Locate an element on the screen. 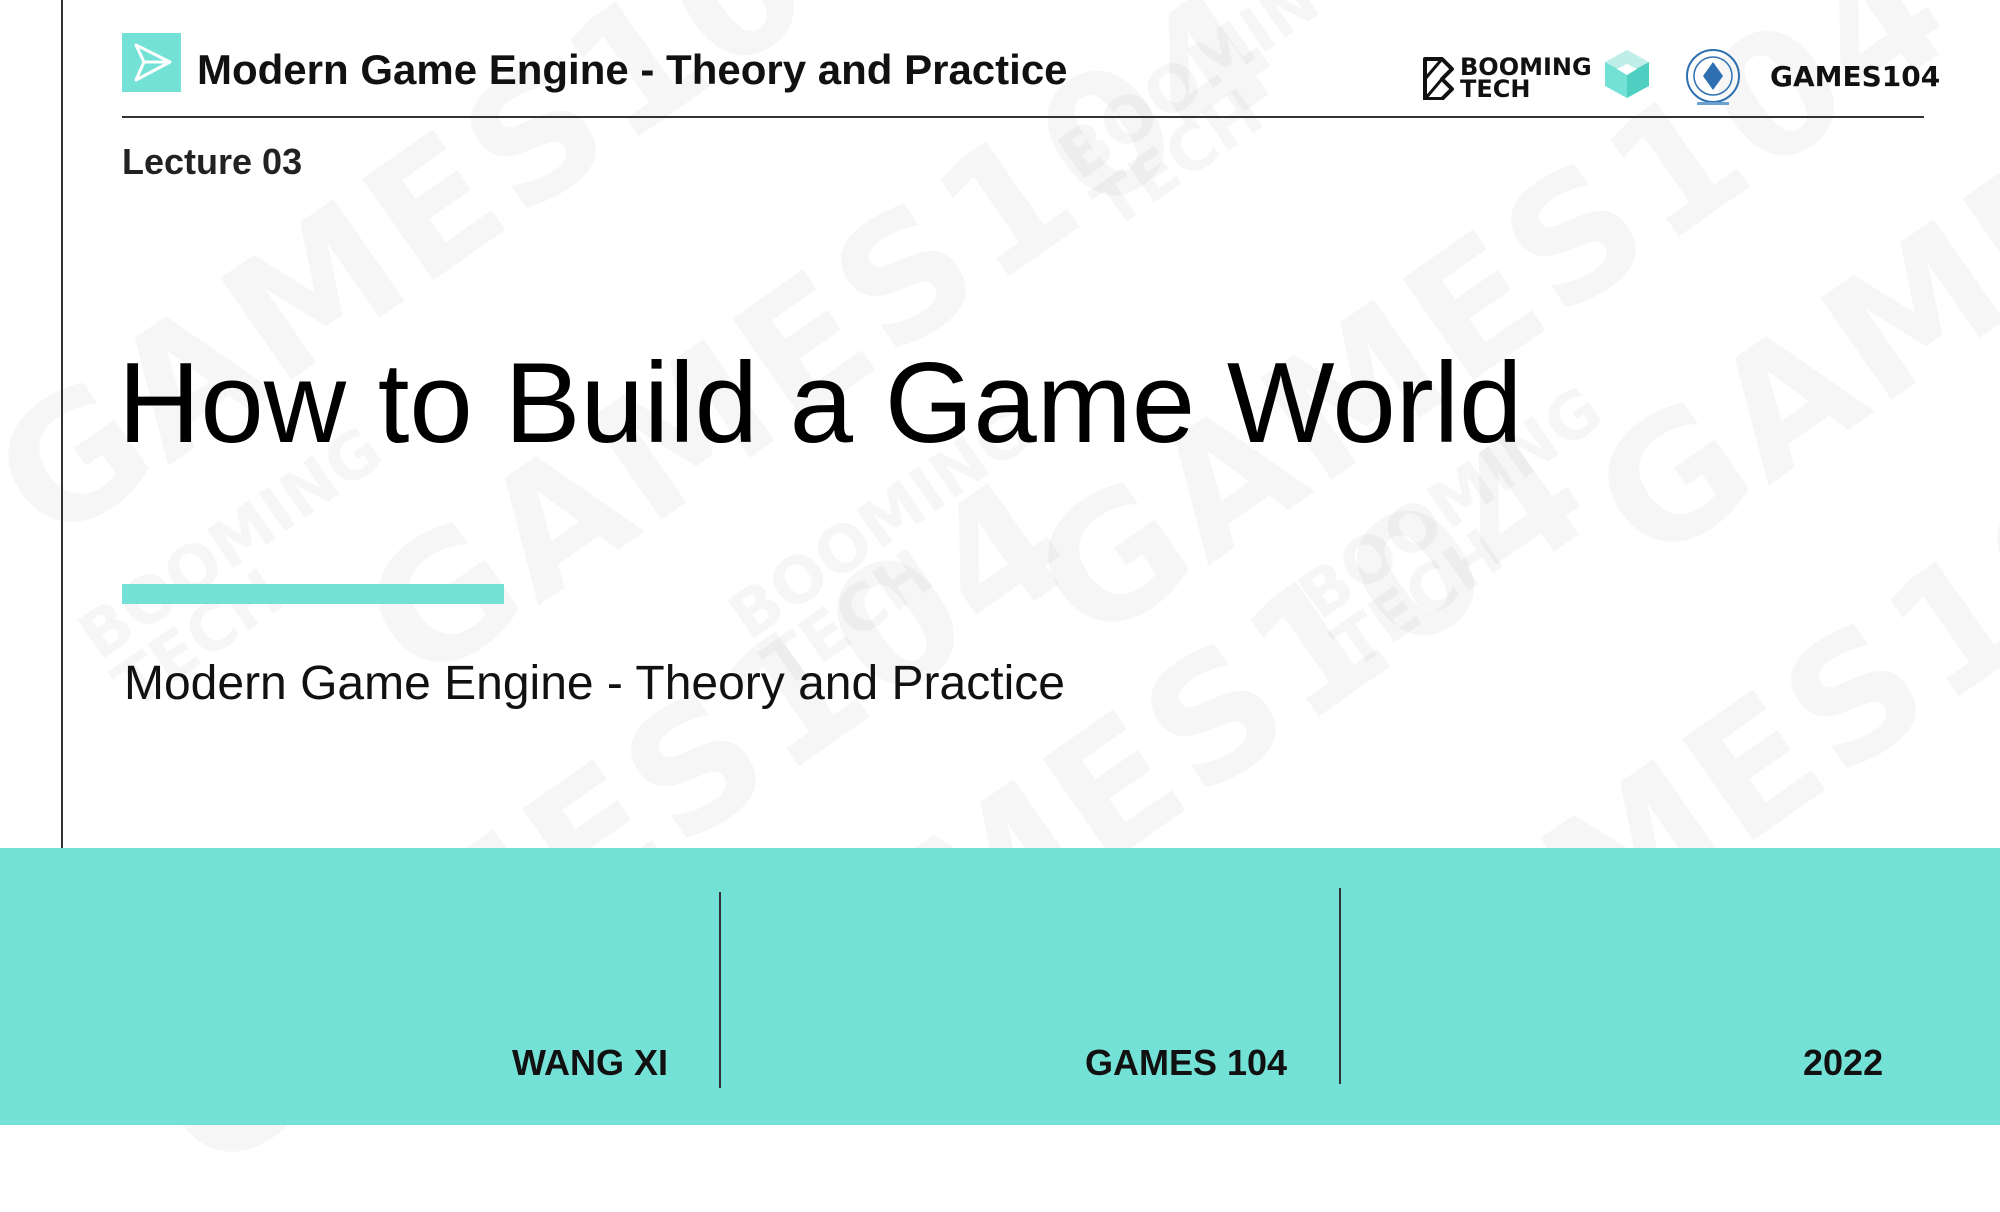  footer-year: 2022 is located at coordinates (1843, 1062).